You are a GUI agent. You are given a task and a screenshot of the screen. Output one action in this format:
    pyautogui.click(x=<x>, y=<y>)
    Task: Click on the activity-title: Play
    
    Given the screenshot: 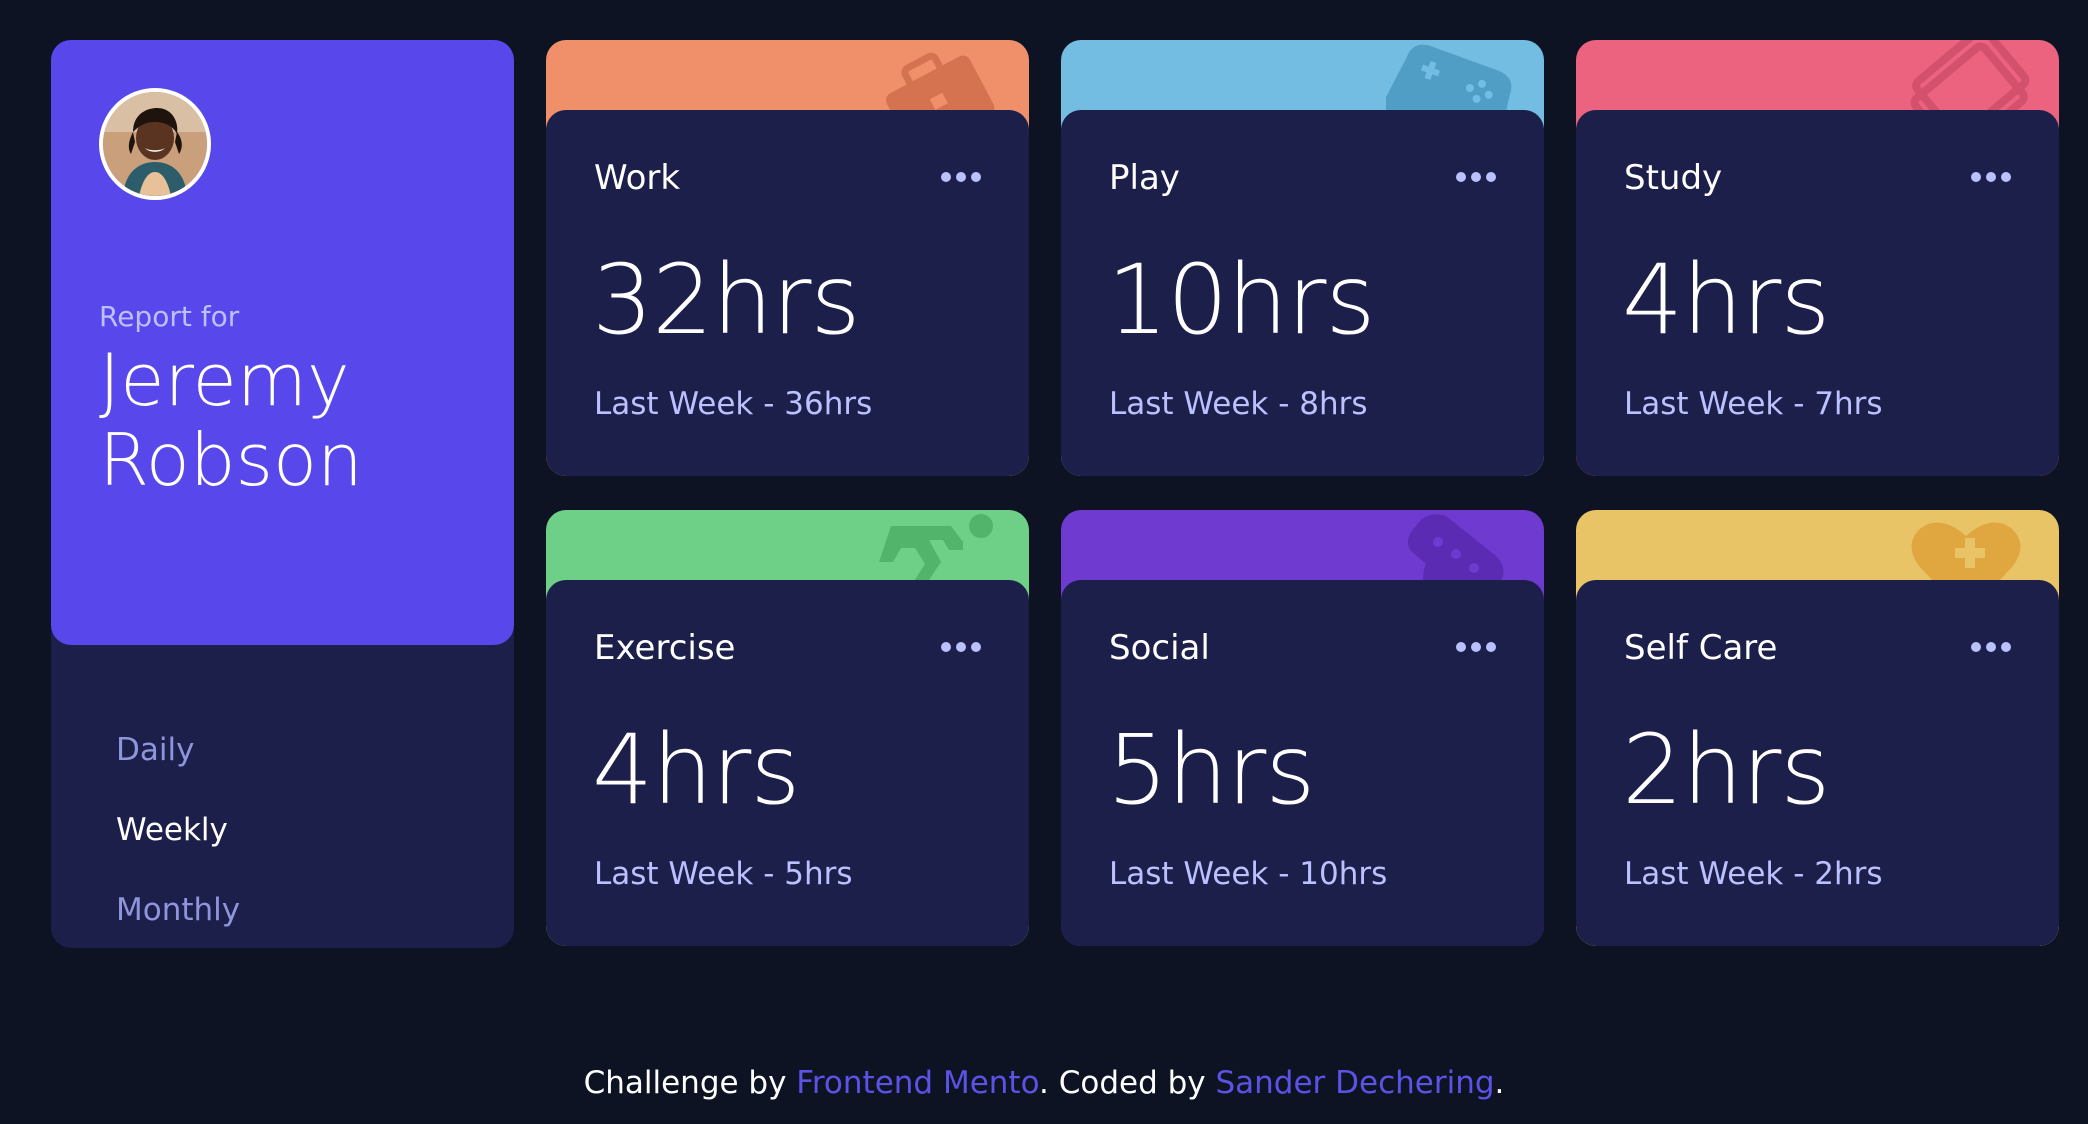 What is the action you would take?
    pyautogui.click(x=1144, y=178)
    